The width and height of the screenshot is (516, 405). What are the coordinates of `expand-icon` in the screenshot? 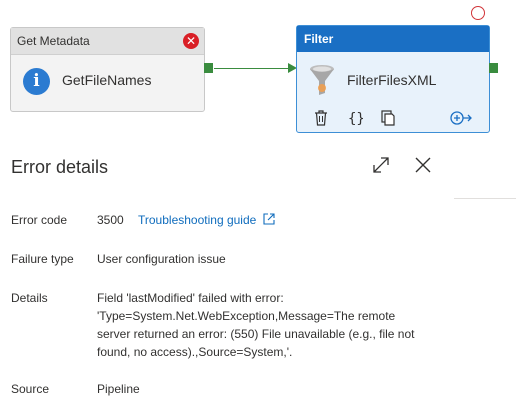 It's located at (381, 165).